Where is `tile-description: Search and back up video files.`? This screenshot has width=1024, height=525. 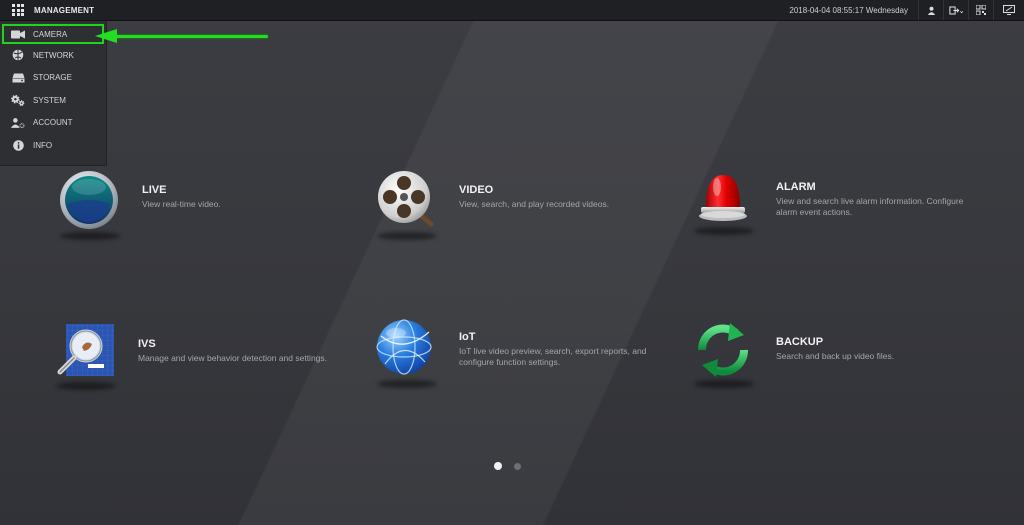
tile-description: Search and back up video files. is located at coordinates (835, 356).